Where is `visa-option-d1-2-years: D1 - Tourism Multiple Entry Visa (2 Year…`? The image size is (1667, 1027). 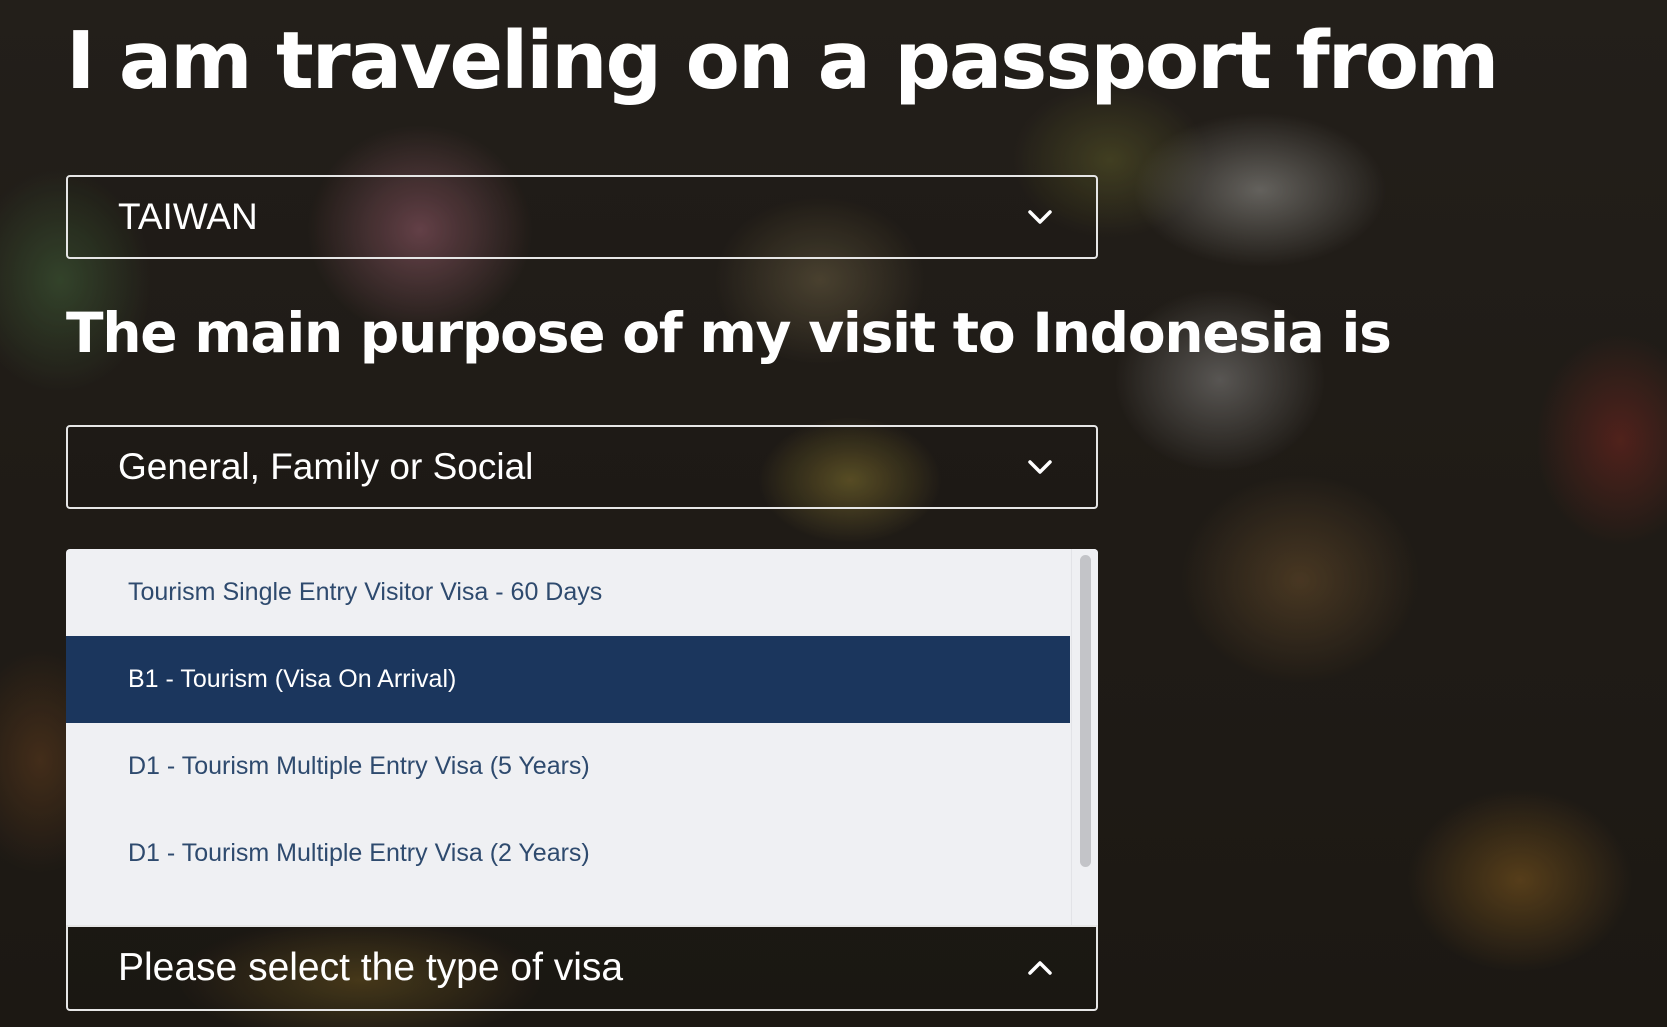 visa-option-d1-2-years: D1 - Tourism Multiple Entry Visa (2 Year… is located at coordinates (568, 853).